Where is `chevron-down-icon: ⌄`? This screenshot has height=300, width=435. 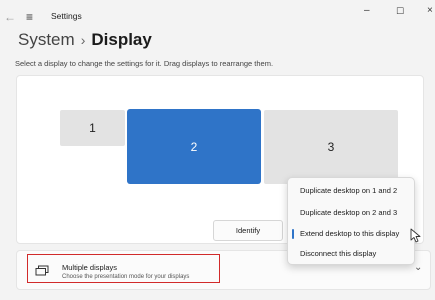 chevron-down-icon: ⌄ is located at coordinates (418, 267).